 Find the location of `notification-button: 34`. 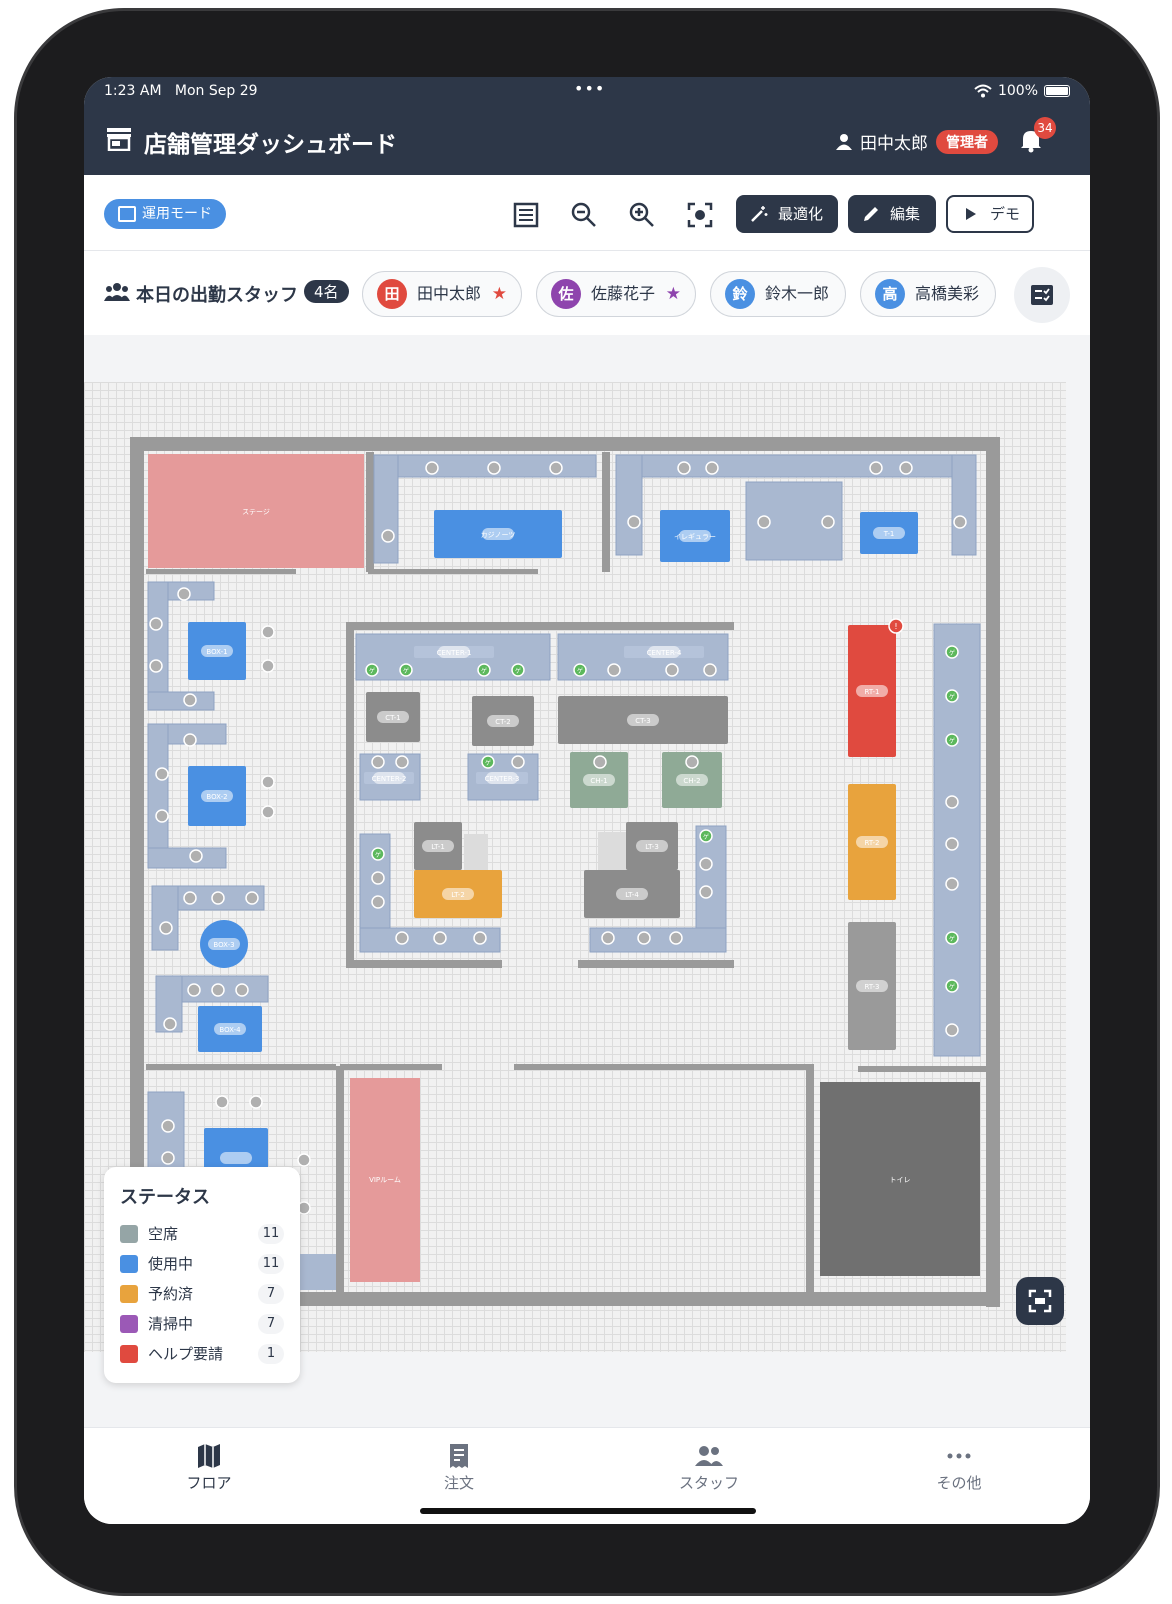

notification-button: 34 is located at coordinates (1037, 135).